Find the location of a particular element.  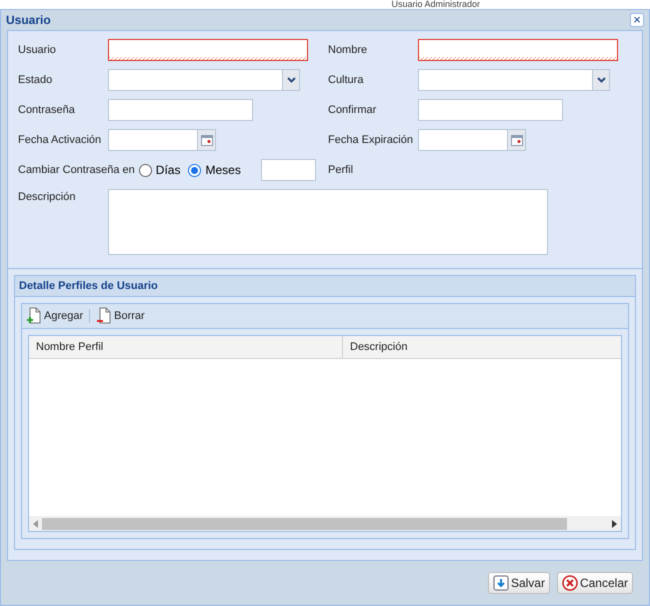

field-label: Cultura is located at coordinates (346, 80).